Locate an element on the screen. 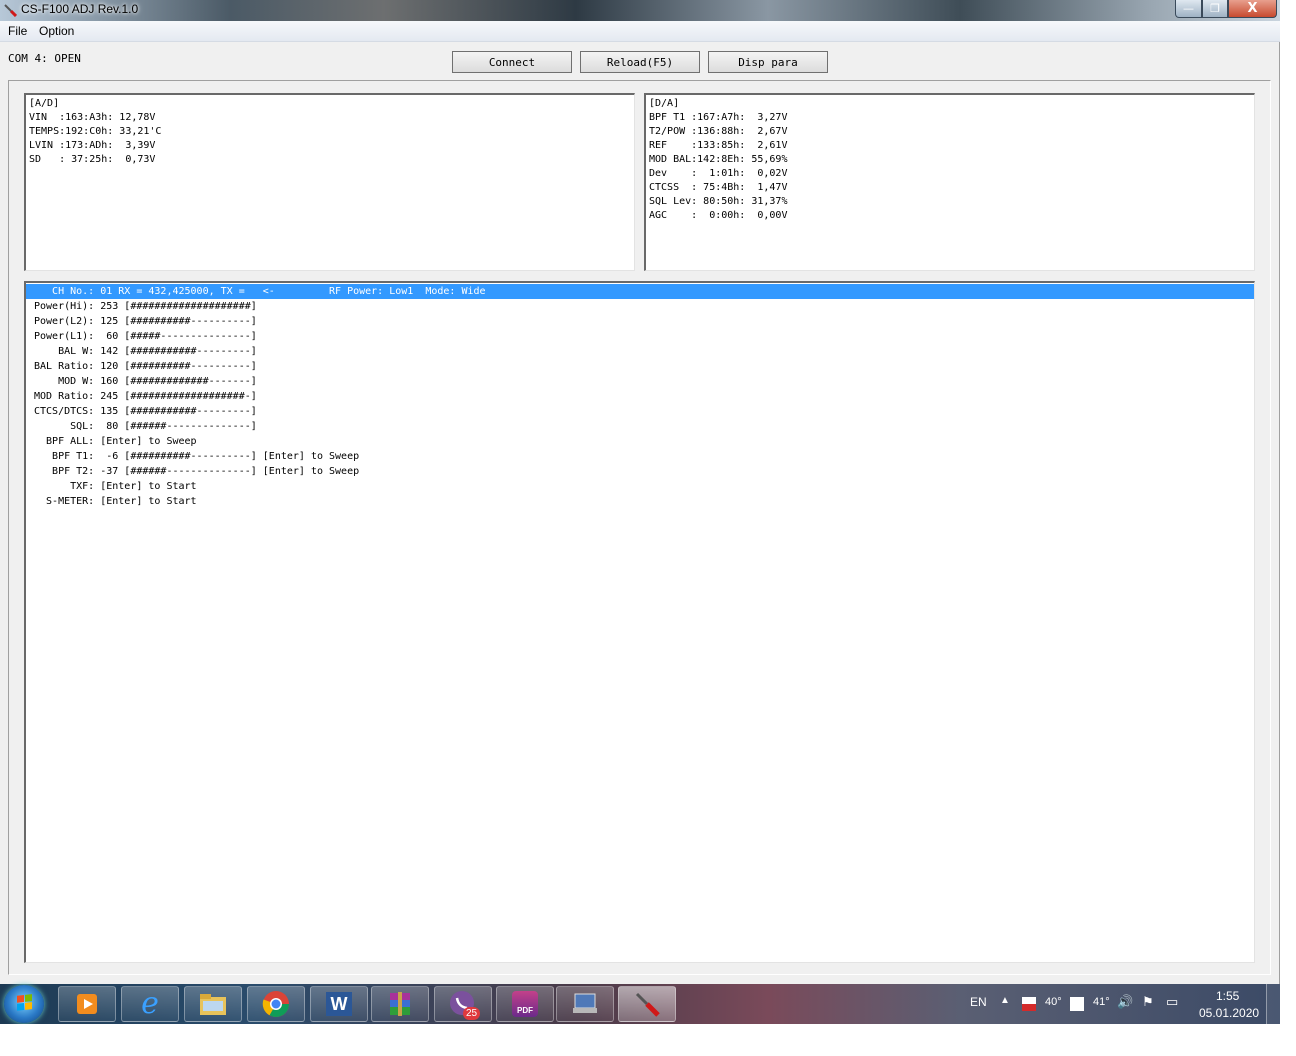 The width and height of the screenshot is (1296, 1056). connect-button: Connect is located at coordinates (512, 62).